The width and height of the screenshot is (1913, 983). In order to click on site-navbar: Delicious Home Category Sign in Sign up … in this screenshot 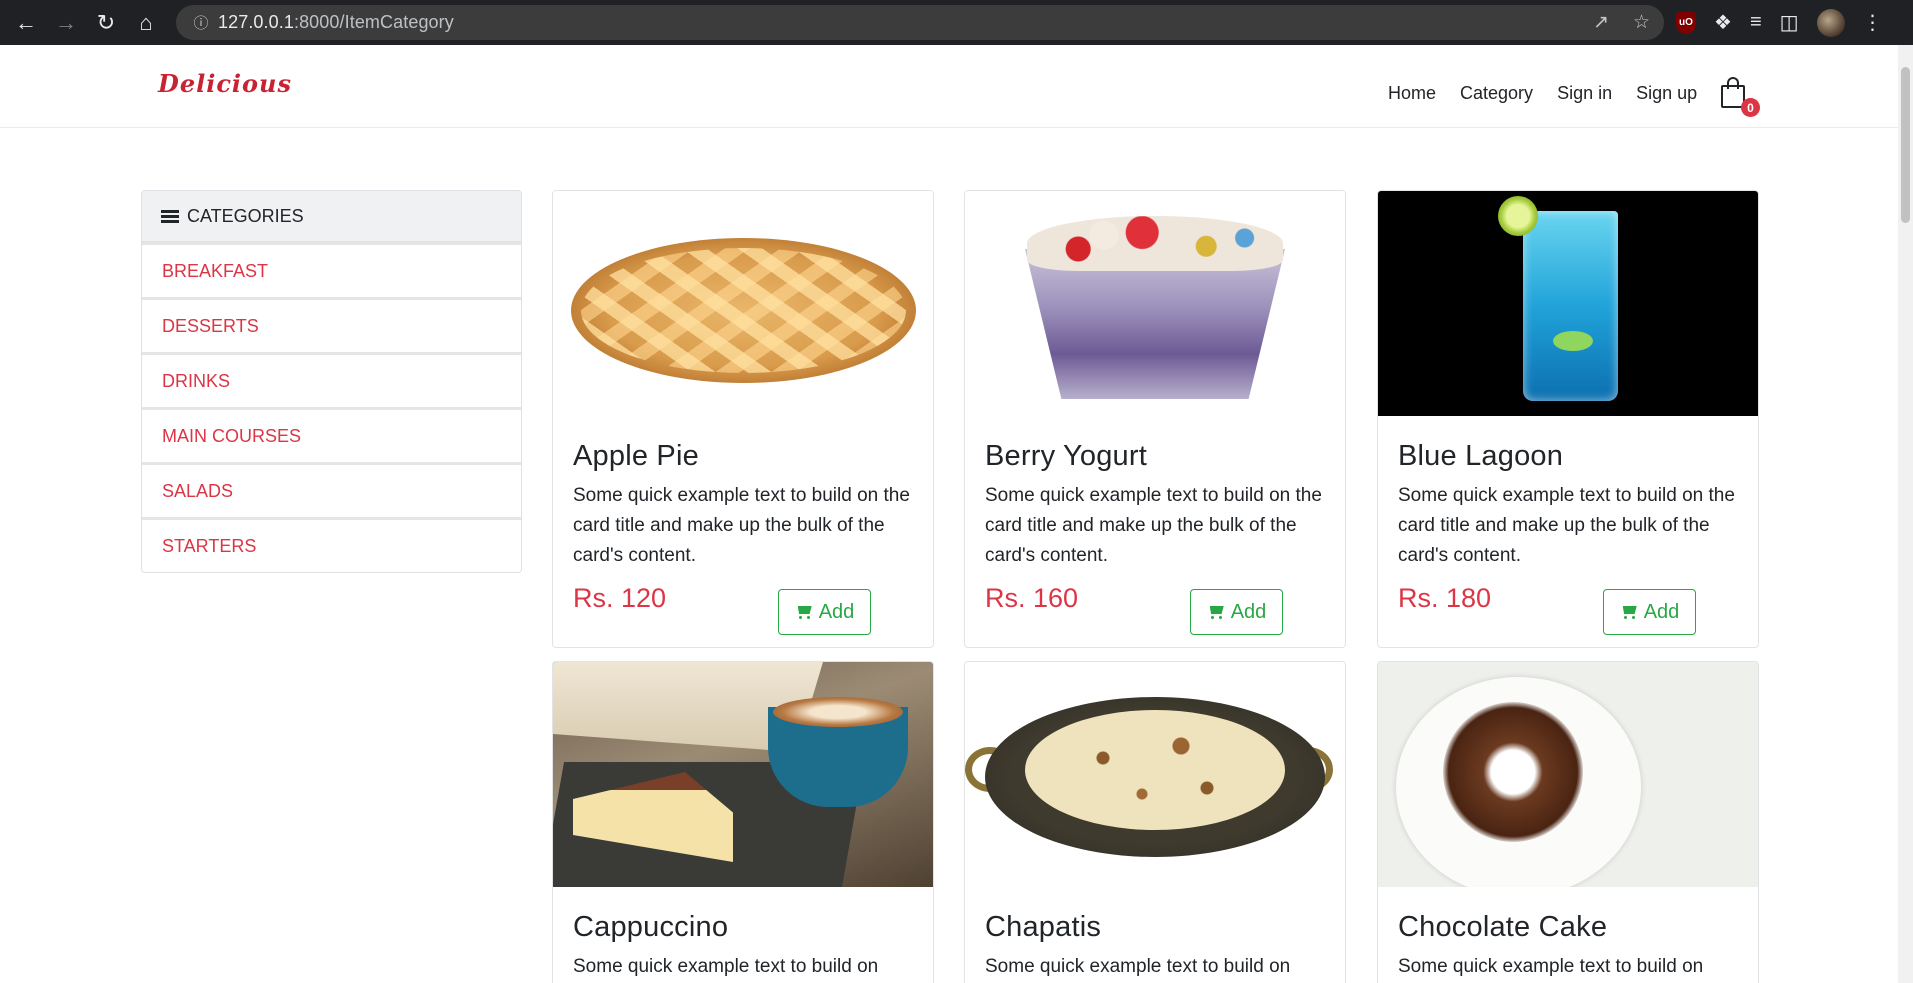, I will do `click(949, 86)`.